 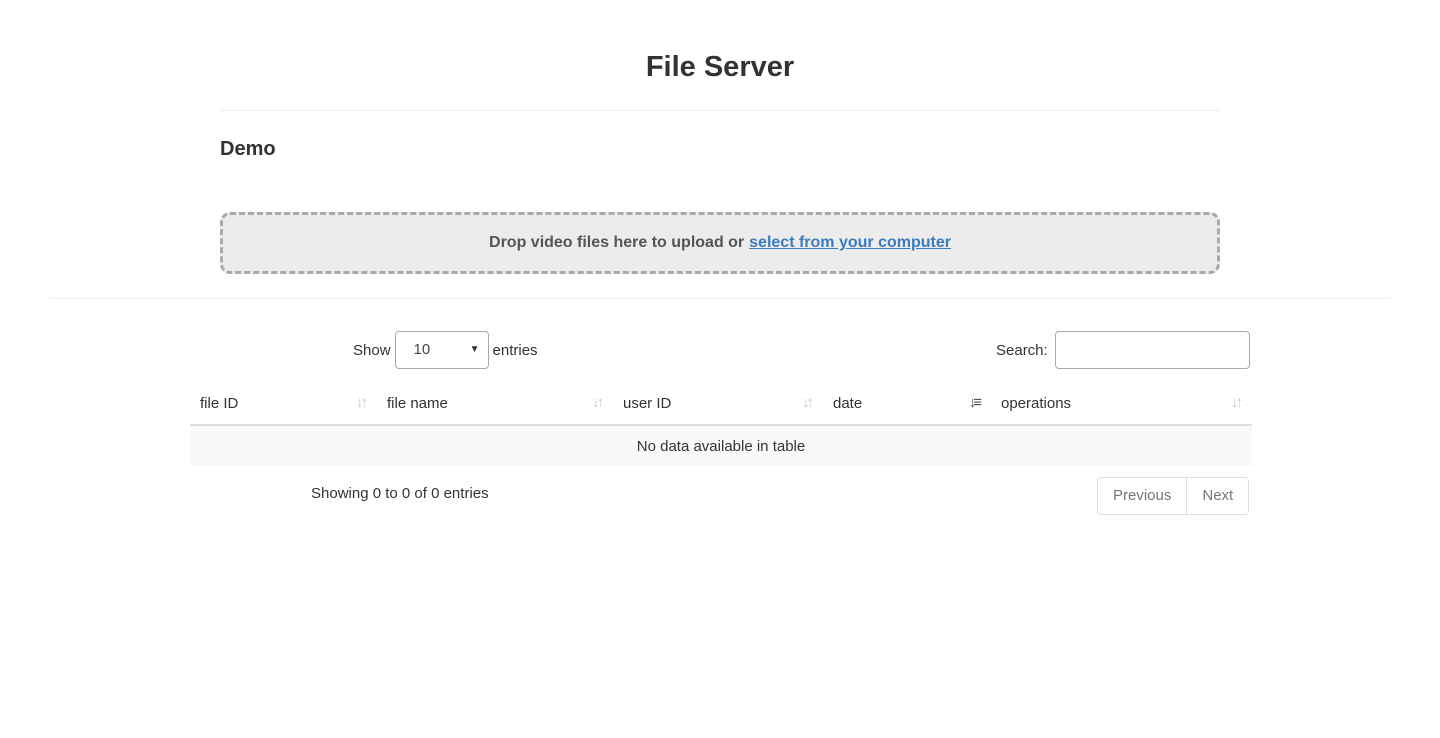 What do you see at coordinates (907, 404) in the screenshot?
I see `column-header-date: date ↓≡` at bounding box center [907, 404].